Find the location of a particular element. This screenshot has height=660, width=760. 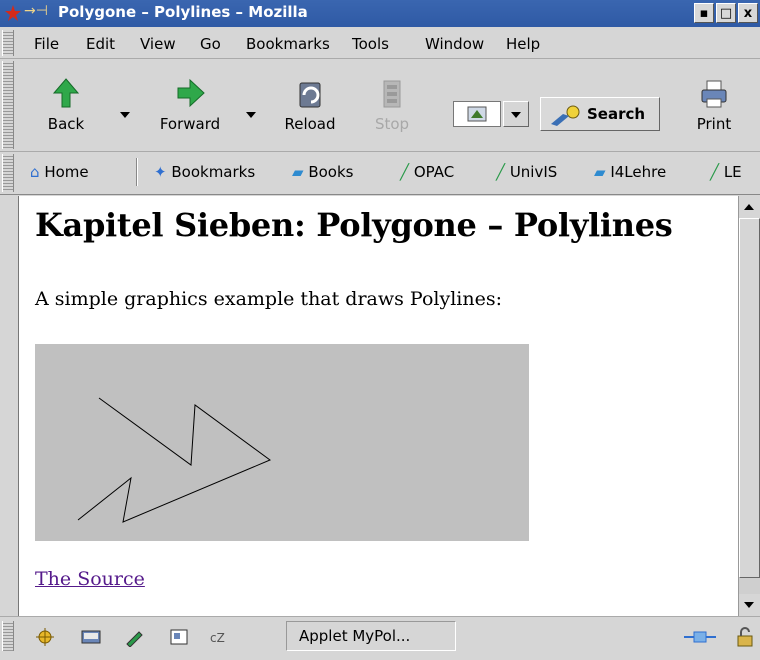

bookmark-le: ╱ LE is located at coordinates (726, 172).